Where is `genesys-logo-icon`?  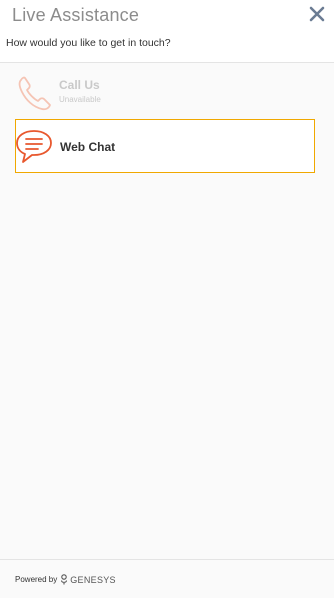
genesys-logo-icon is located at coordinates (64, 579).